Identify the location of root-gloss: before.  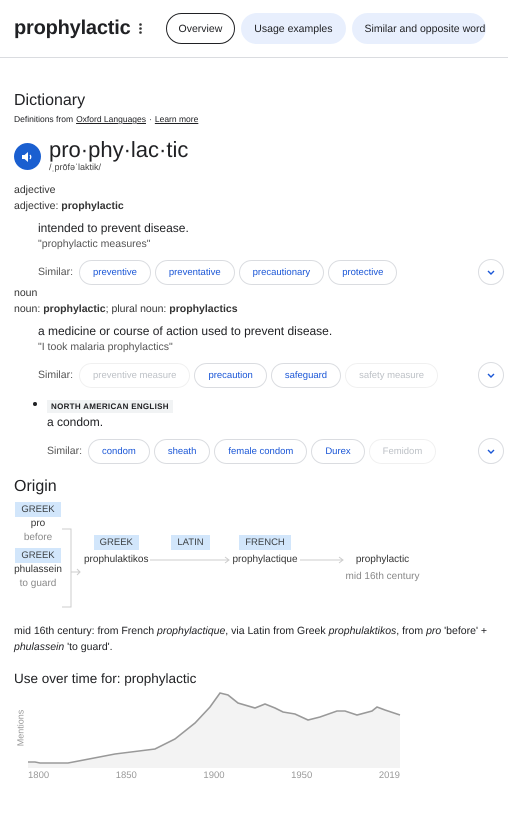
(38, 537).